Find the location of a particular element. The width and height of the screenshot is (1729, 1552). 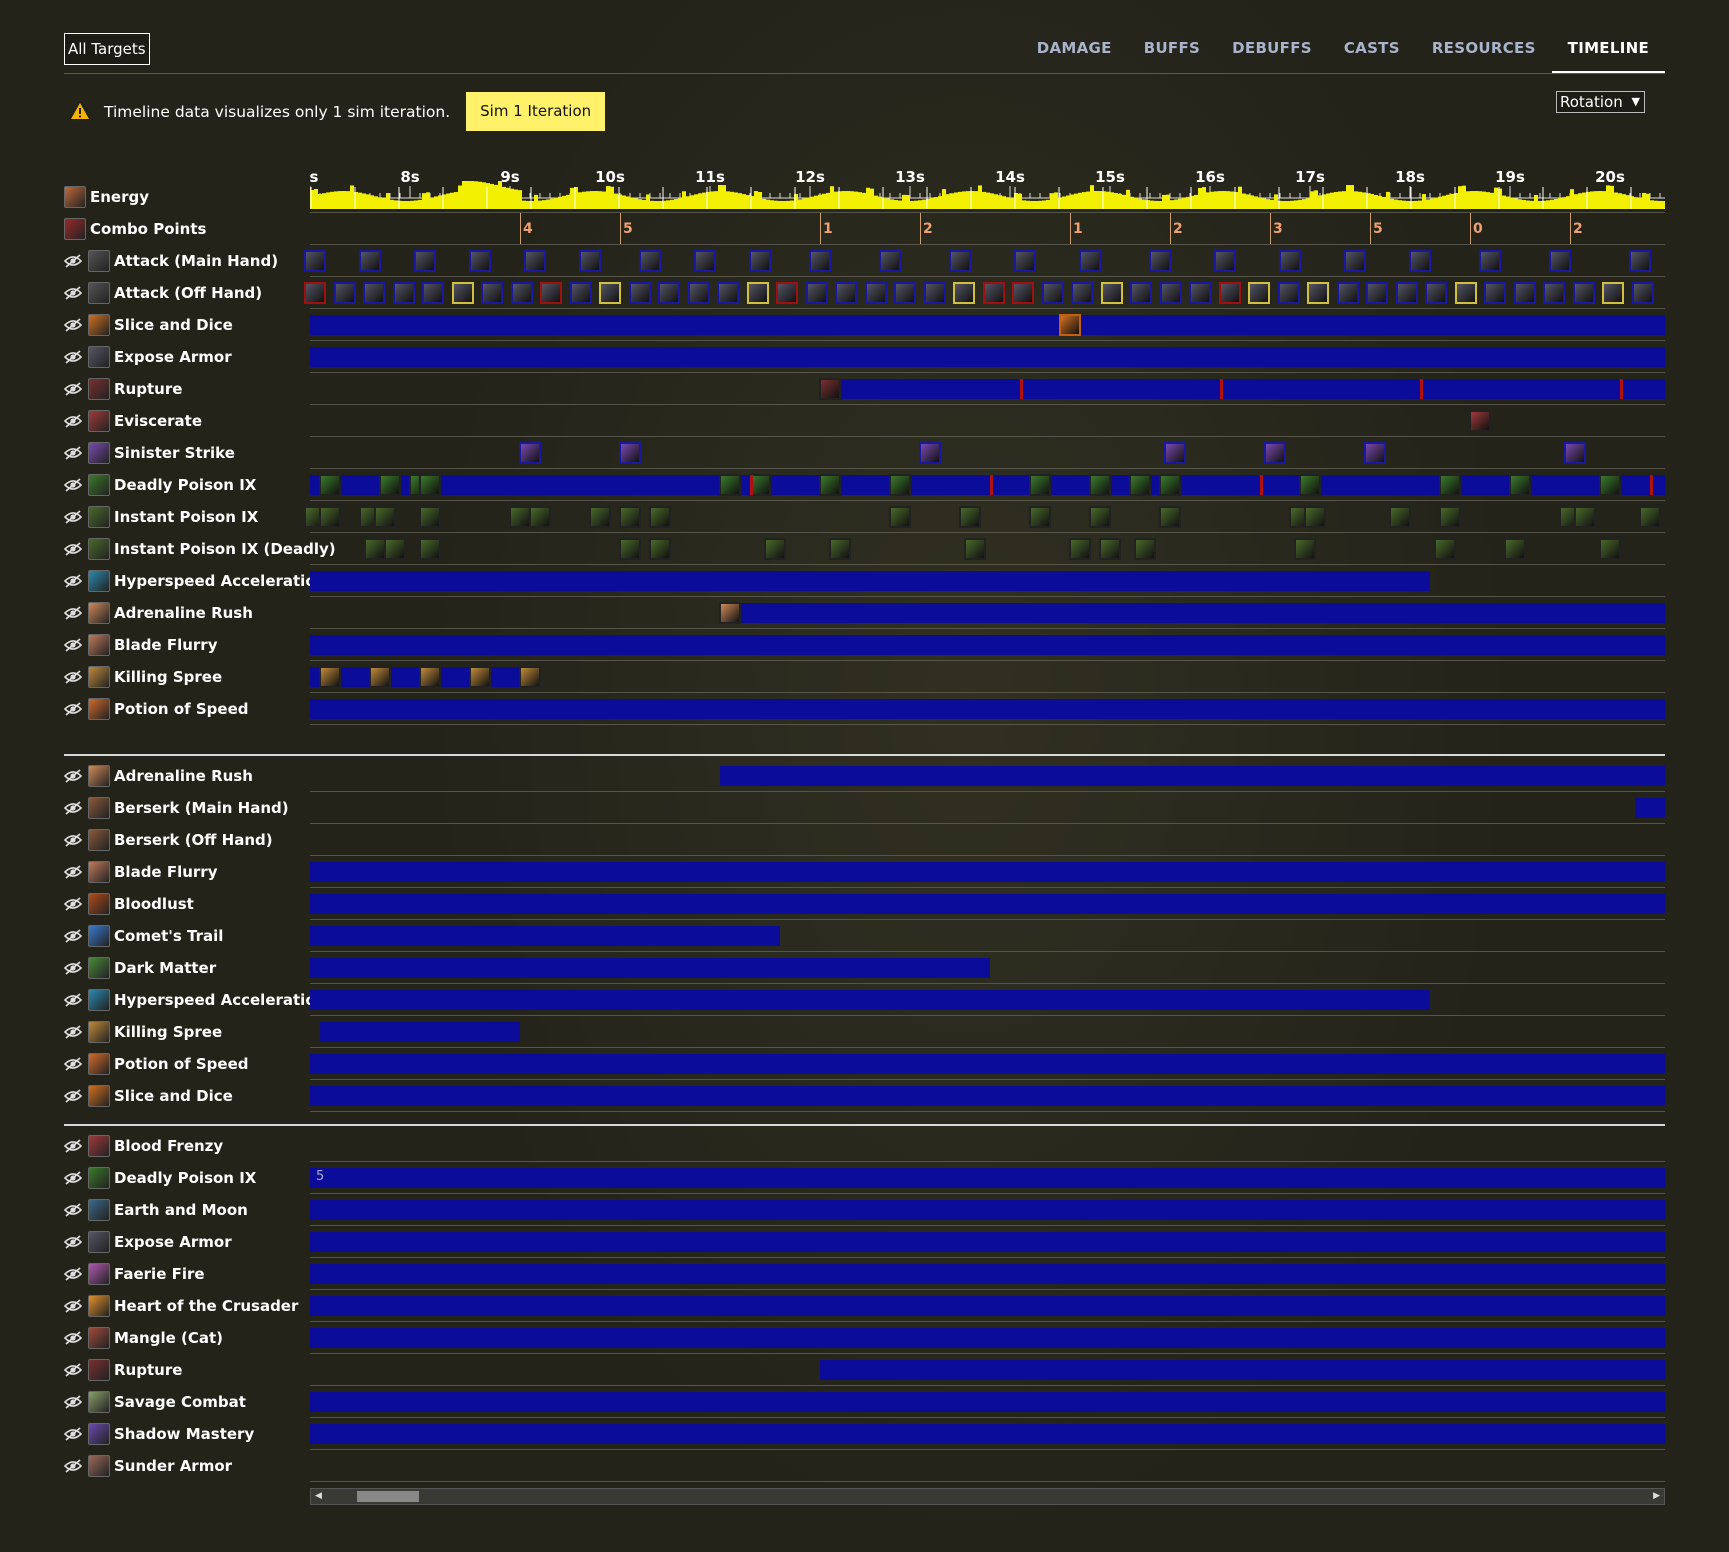

scroll-right-arrow-icon: ▶ is located at coordinates (1656, 1496).